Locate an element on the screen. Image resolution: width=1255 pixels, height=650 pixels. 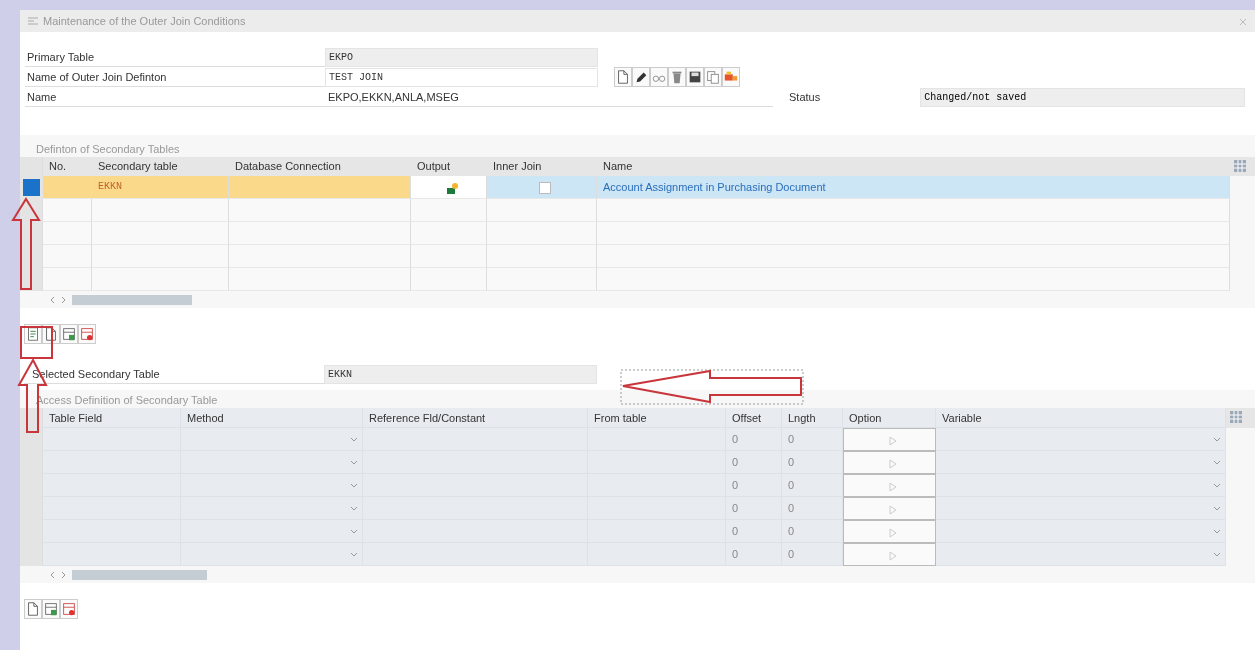
column-header: Option is located at coordinates (889, 418).